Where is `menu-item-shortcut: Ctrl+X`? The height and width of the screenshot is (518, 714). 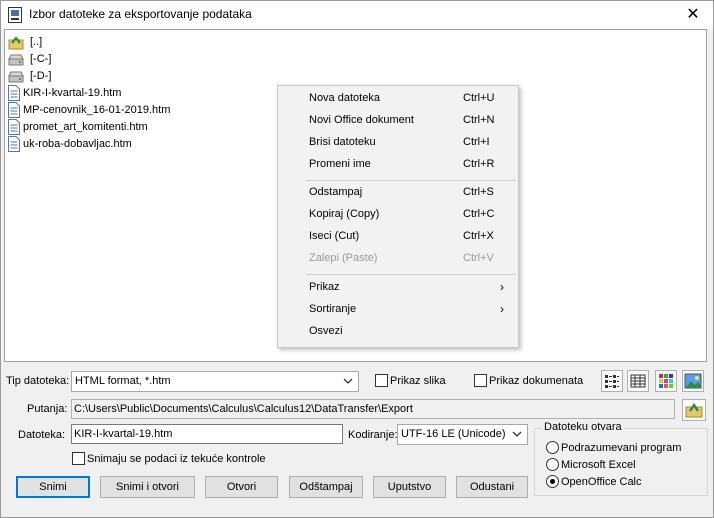
menu-item-shortcut: Ctrl+X is located at coordinates (478, 236).